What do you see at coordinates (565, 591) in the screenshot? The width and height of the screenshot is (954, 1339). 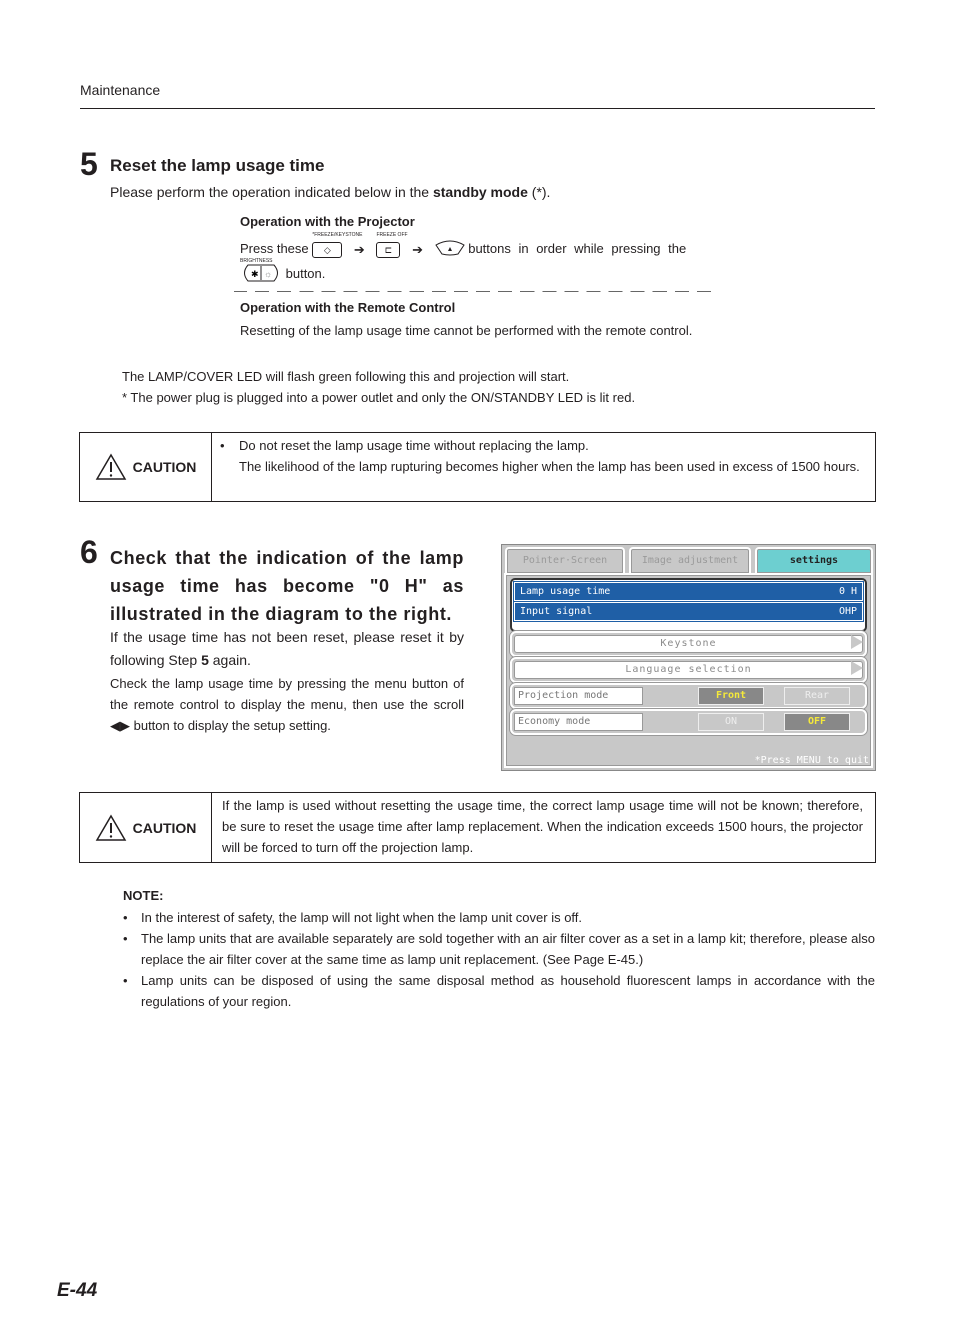 I see `info-label: Lamp usage time` at bounding box center [565, 591].